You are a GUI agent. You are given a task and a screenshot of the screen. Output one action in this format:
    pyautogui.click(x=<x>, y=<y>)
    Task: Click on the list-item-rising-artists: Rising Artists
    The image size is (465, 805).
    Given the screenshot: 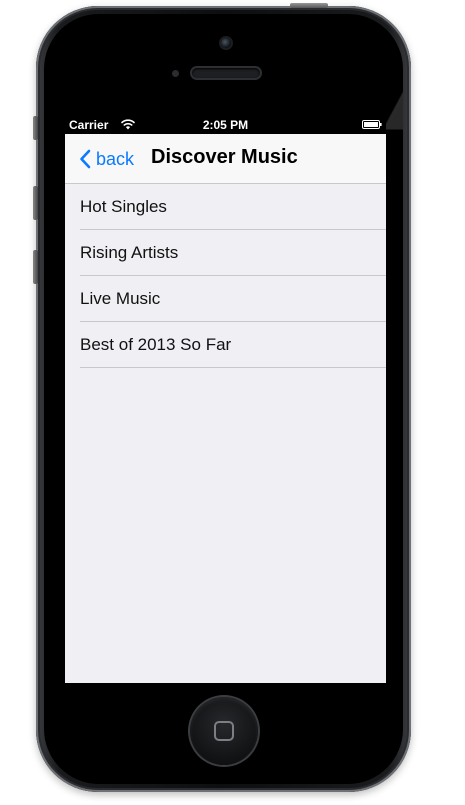 What is the action you would take?
    pyautogui.click(x=225, y=253)
    